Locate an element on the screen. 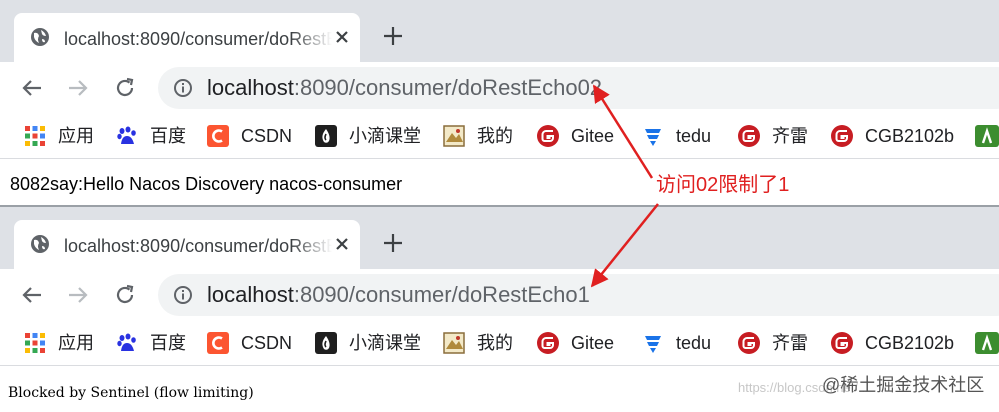  url-path: :8090/consumer/doRestEcho1 is located at coordinates (441, 294).